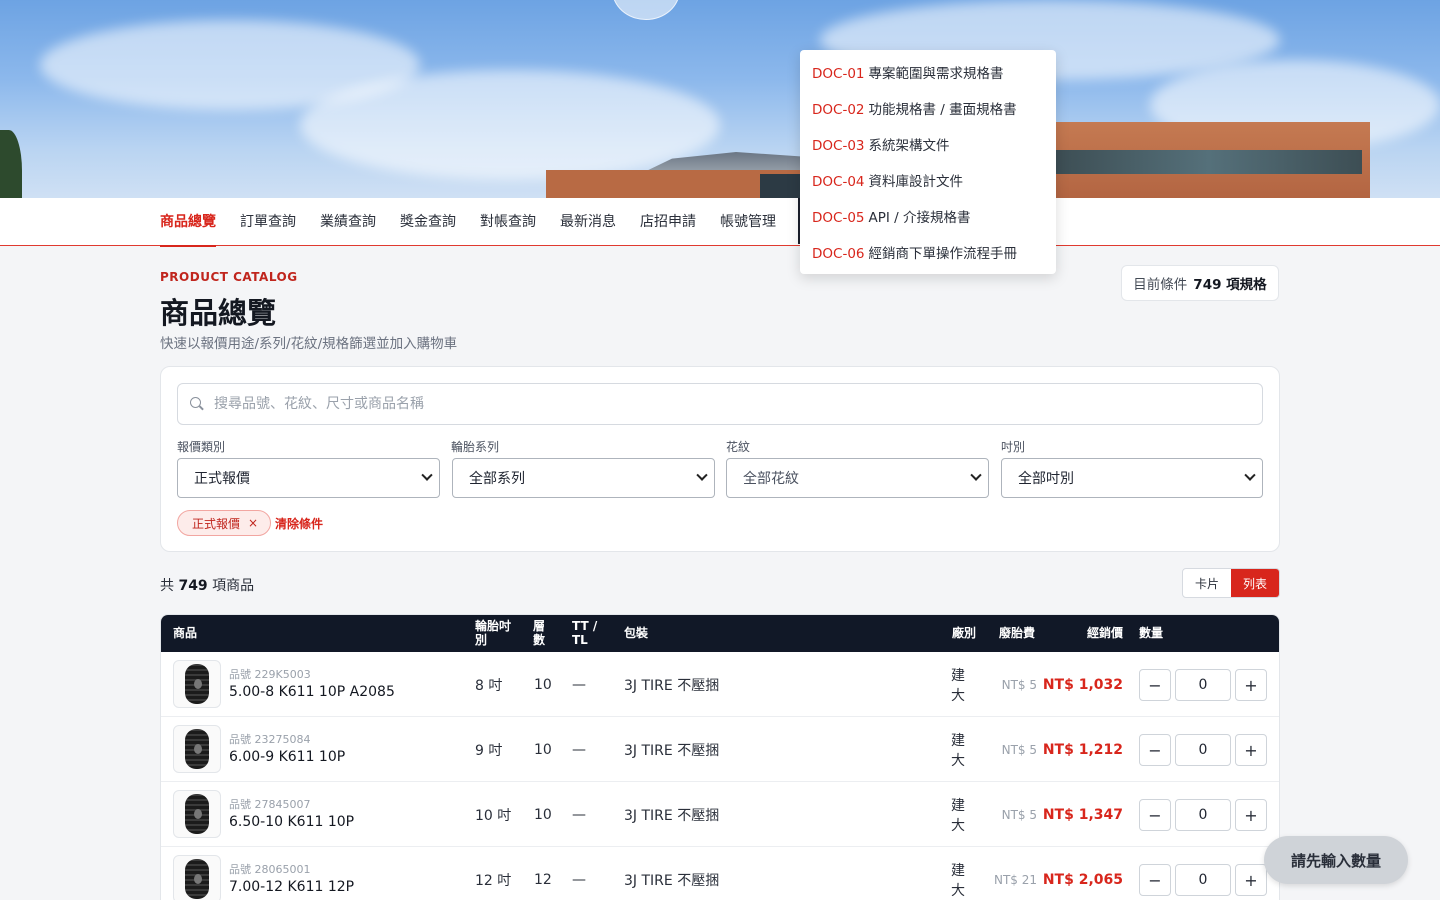 This screenshot has width=1440, height=900. I want to click on clear-filters-link: 清除條件, so click(299, 523).